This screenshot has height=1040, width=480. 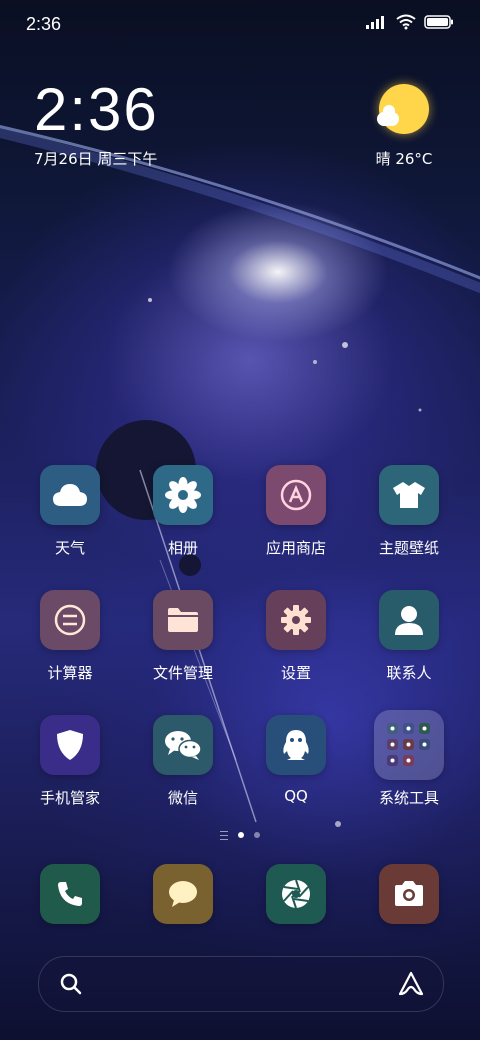 What do you see at coordinates (71, 984) in the screenshot?
I see `search-icon` at bounding box center [71, 984].